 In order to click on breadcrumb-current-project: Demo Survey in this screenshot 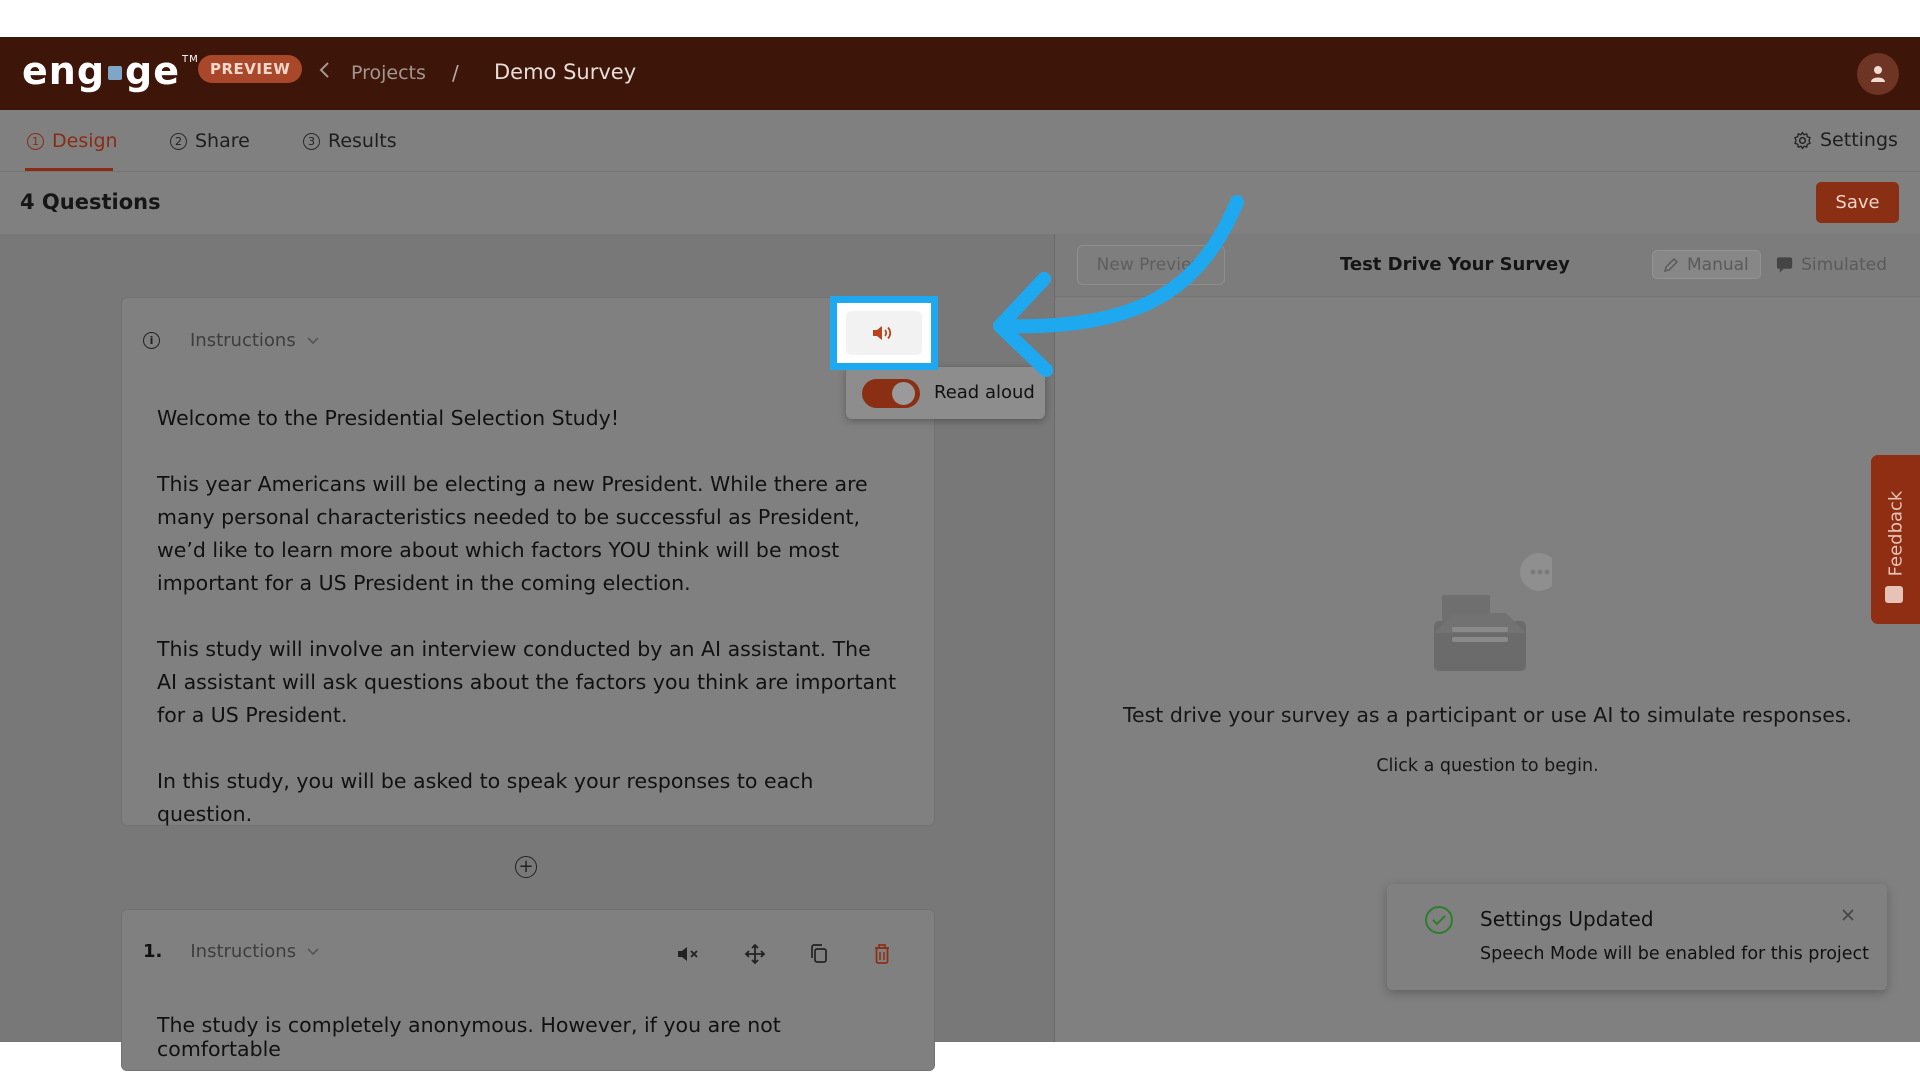, I will do `click(565, 72)`.